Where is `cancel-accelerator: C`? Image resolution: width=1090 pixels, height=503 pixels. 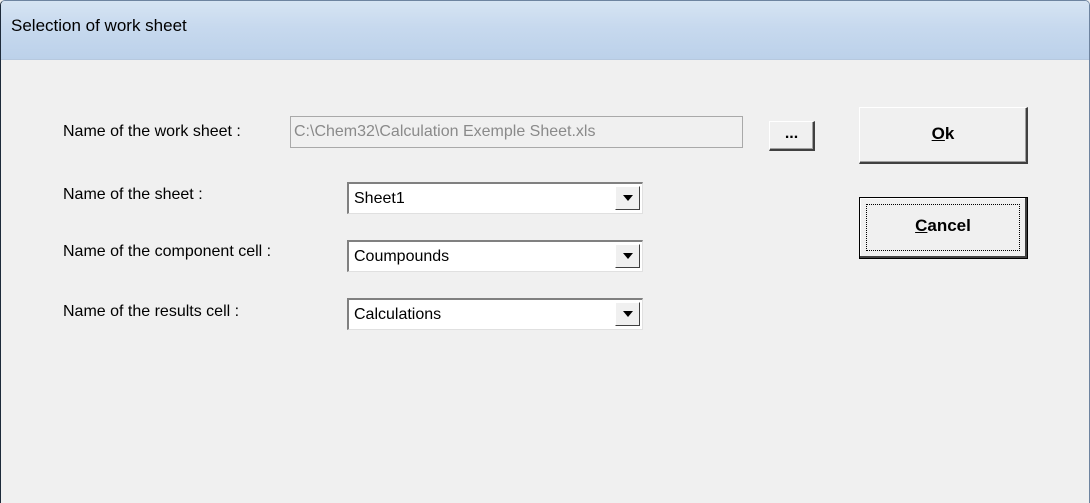
cancel-accelerator: C is located at coordinates (921, 225).